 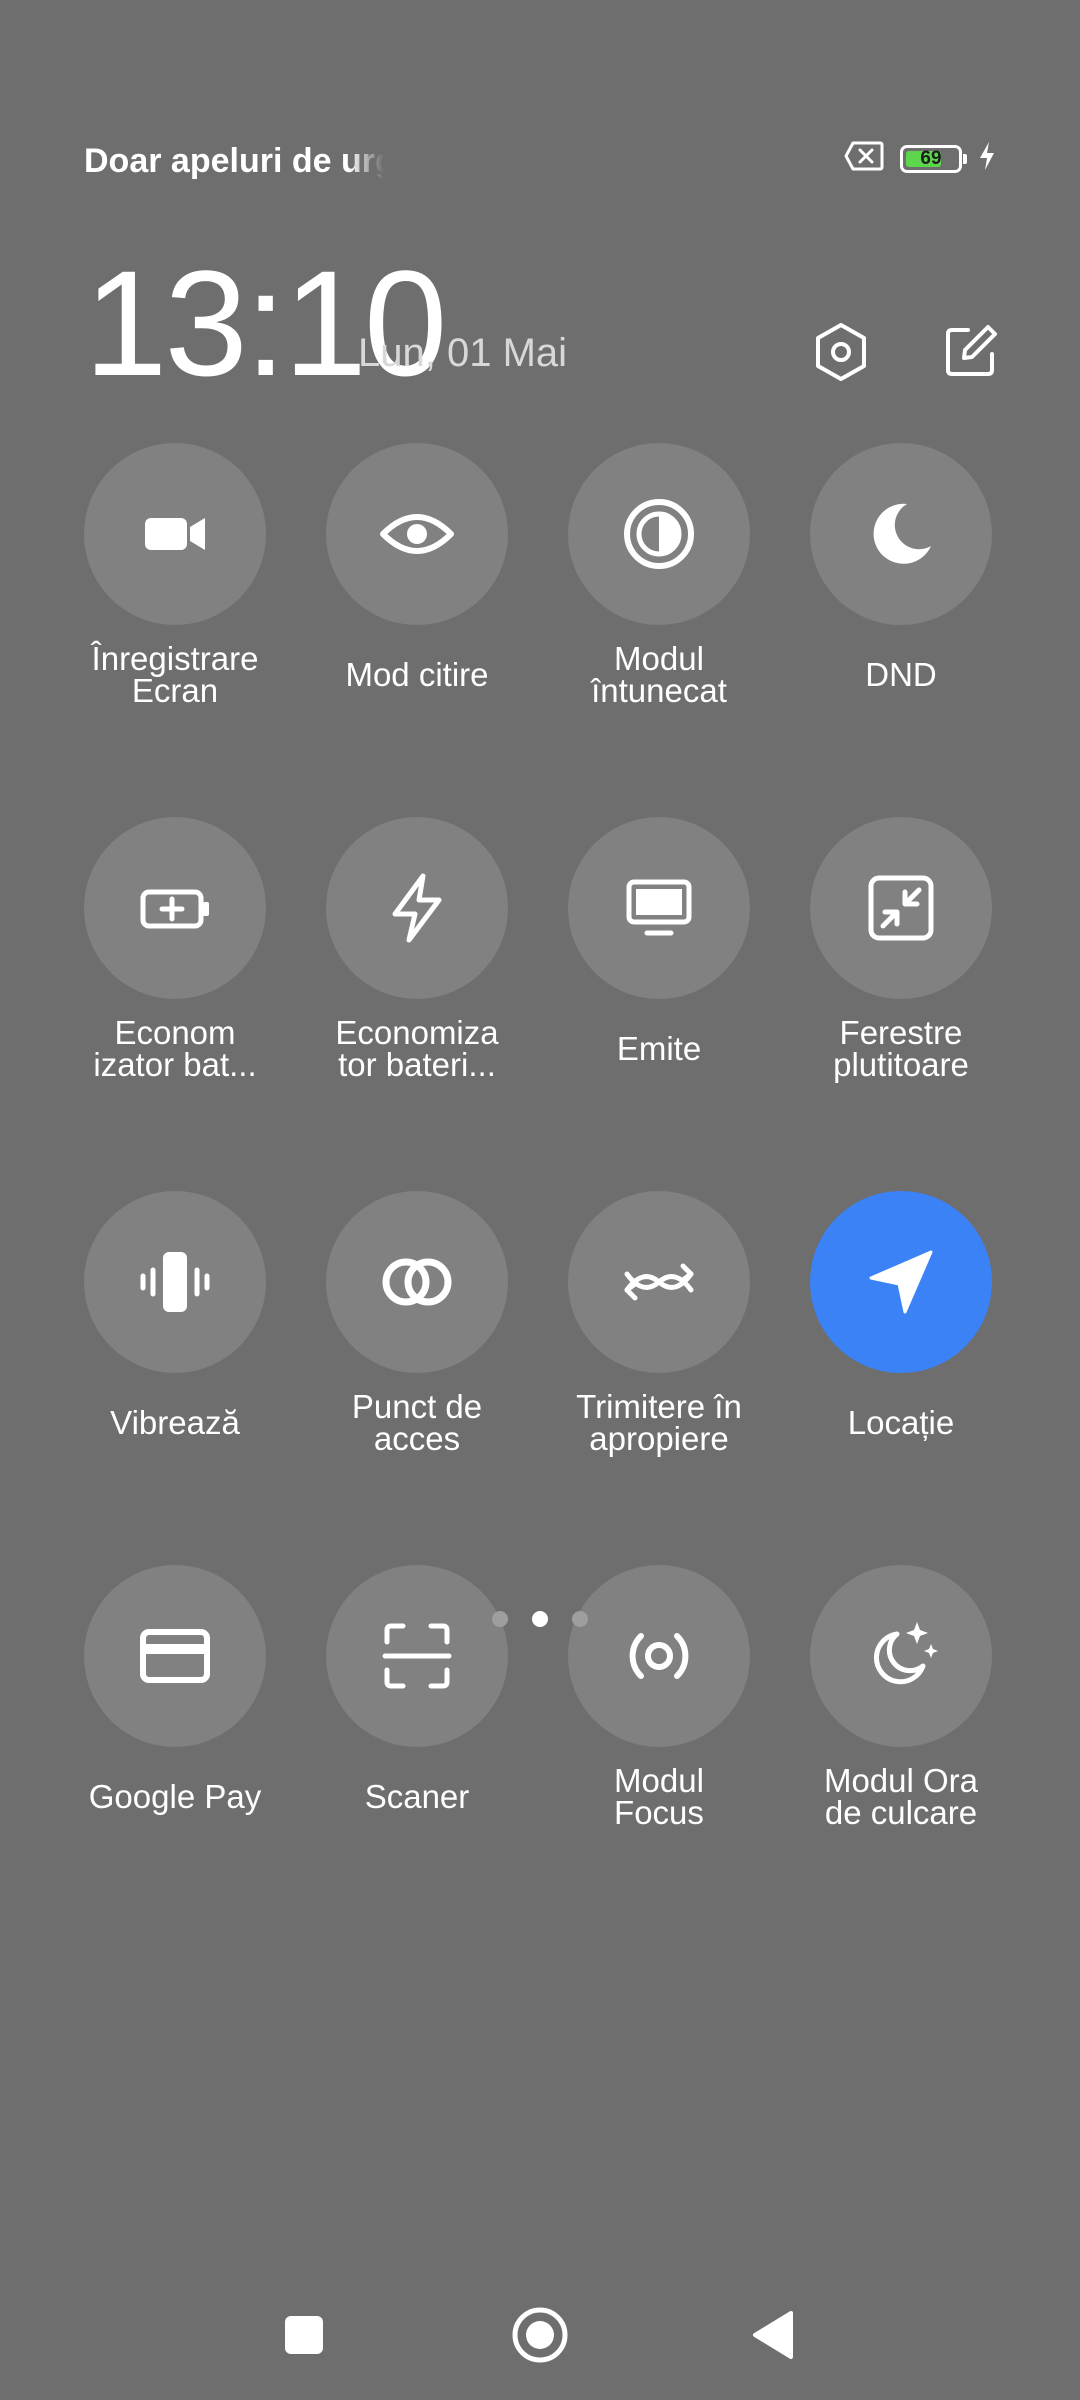 I want to click on tile-scanner: Scaner, so click(x=417, y=1697).